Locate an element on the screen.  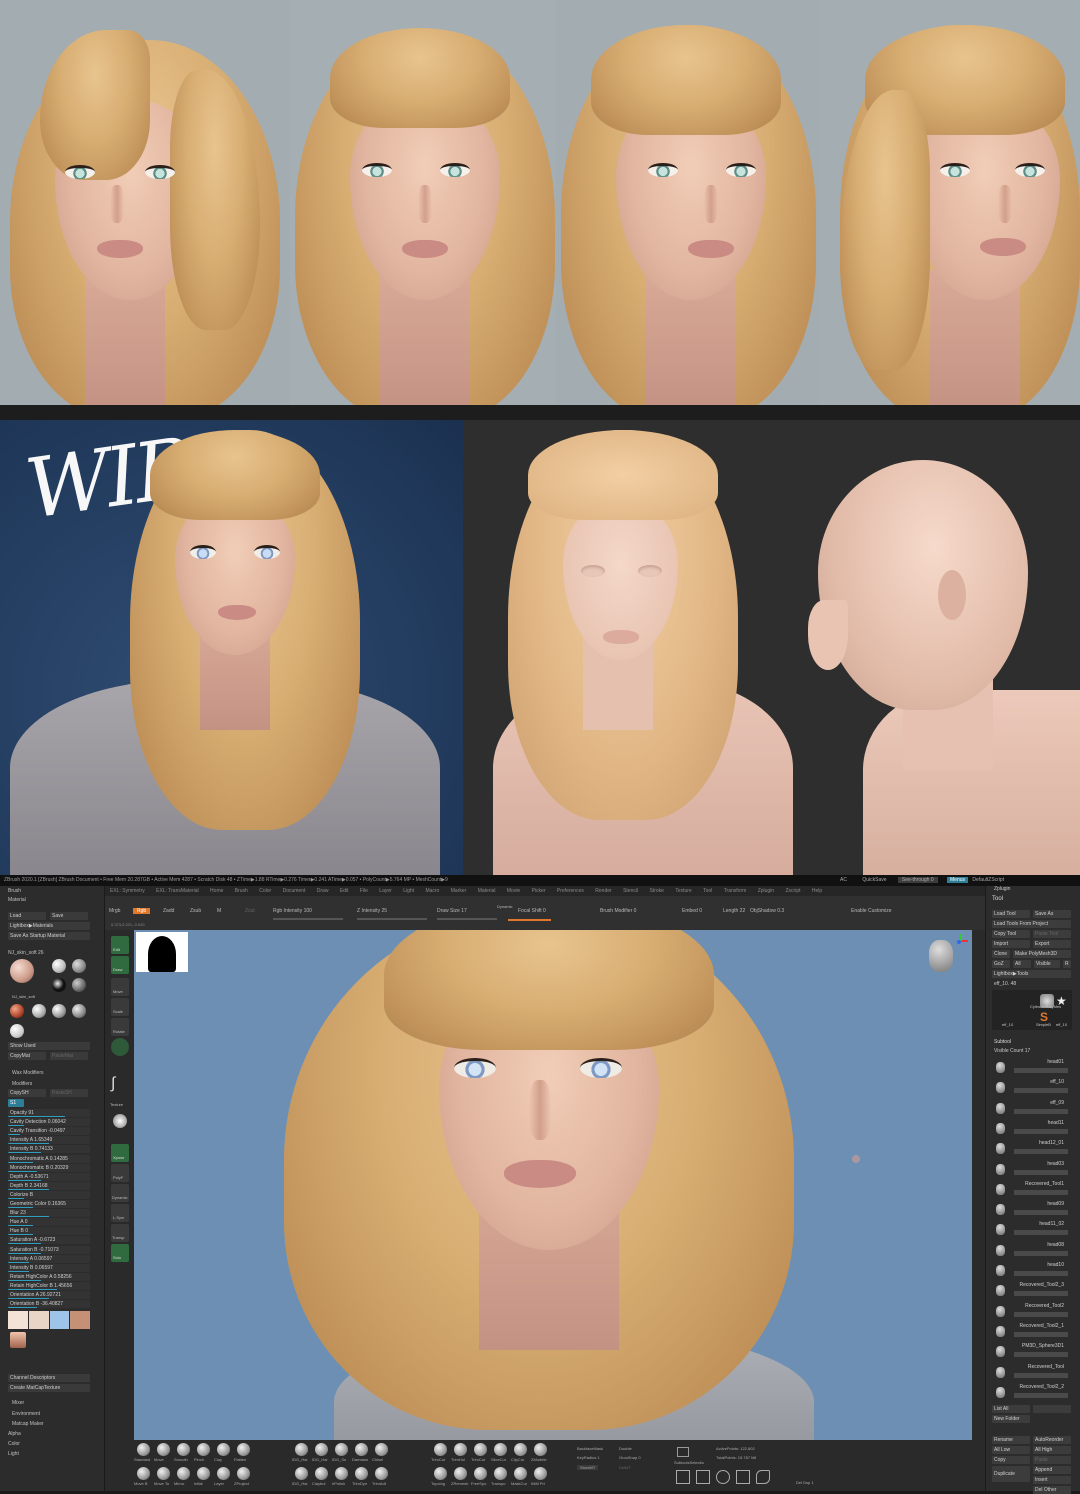
lightbox-tools-button: Lightbox▶Tools is located at coordinates (1031, 974).